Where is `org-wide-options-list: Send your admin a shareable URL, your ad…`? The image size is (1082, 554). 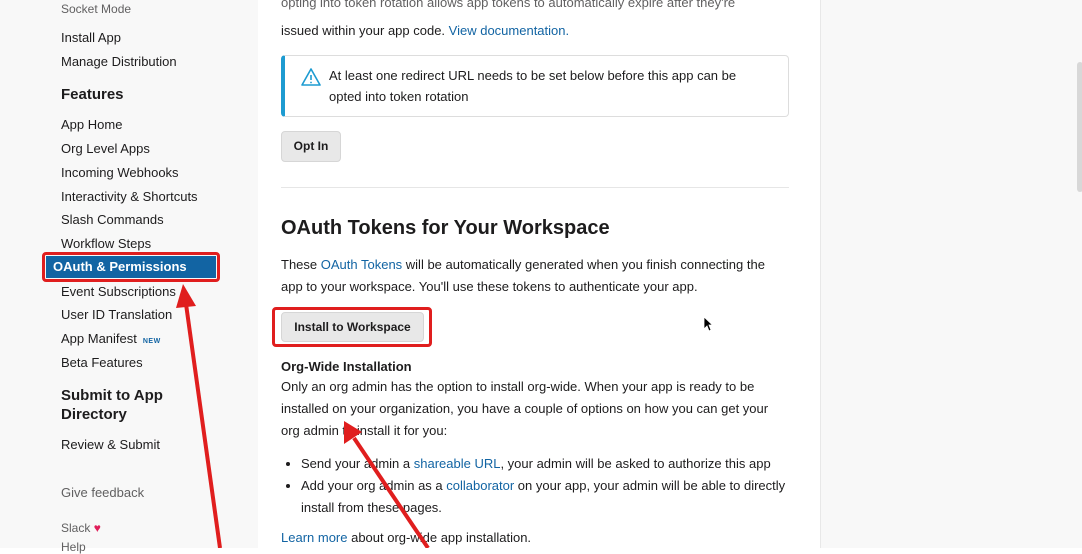 org-wide-options-list: Send your admin a shareable URL, your ad… is located at coordinates (541, 486).